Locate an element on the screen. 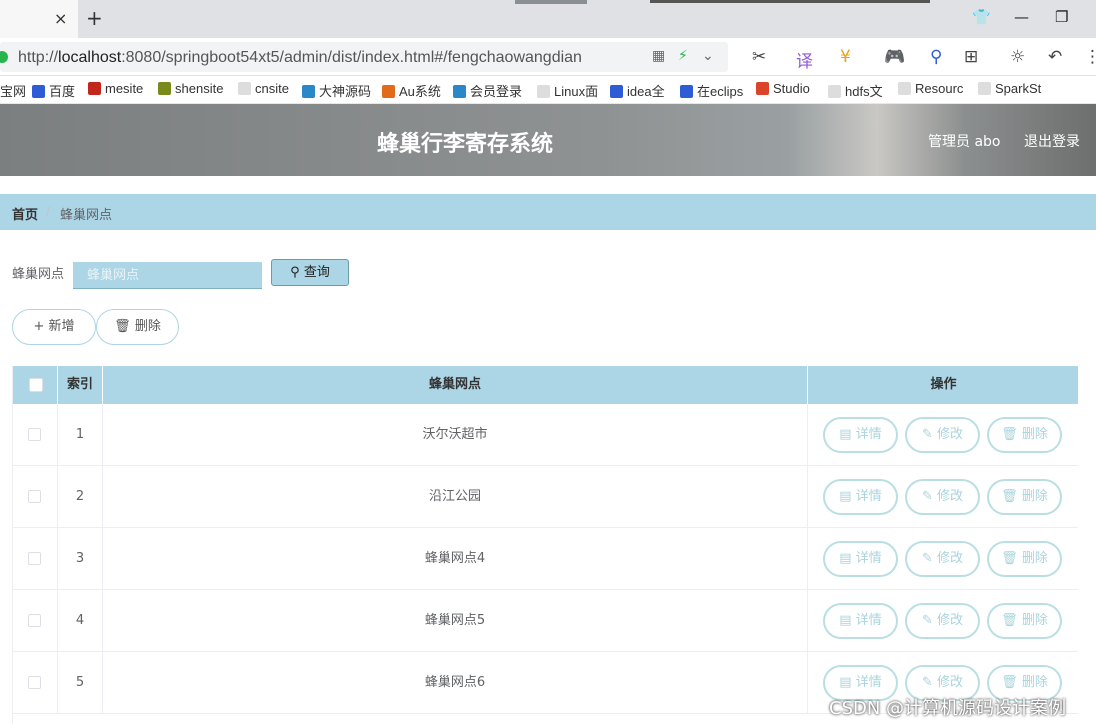  add-button: + 新增 is located at coordinates (54, 327).